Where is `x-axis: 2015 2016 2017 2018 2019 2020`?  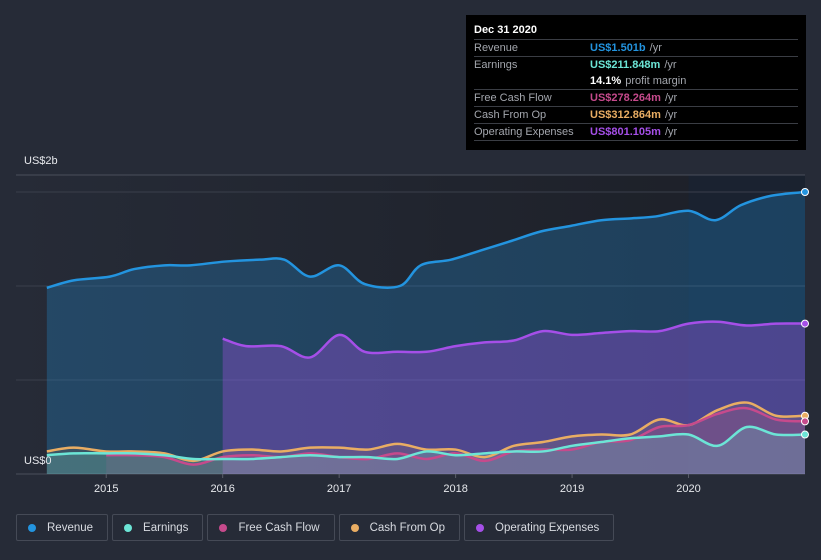
x-axis: 2015 2016 2017 2018 2019 2020 is located at coordinates (397, 484).